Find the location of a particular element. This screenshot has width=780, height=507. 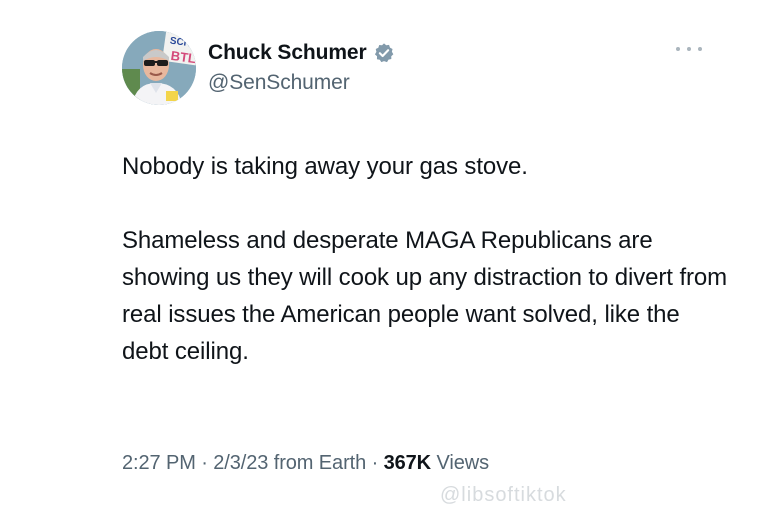

author-name-row: Chuck Schumer is located at coordinates (301, 53).